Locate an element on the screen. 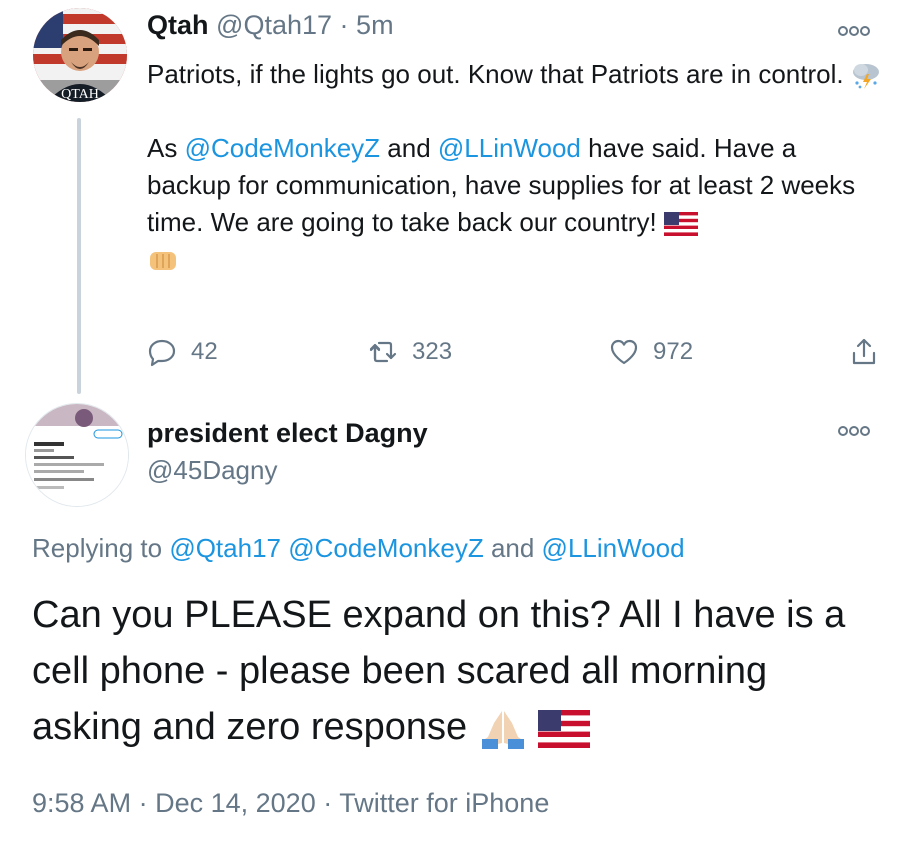  thunderstorm-emoji is located at coordinates (865, 77).